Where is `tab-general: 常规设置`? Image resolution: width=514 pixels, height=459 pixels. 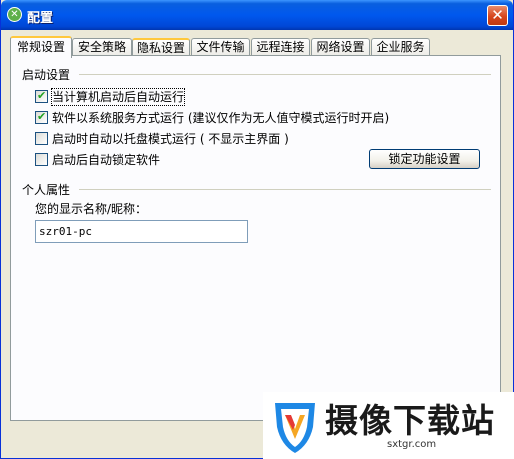 tab-general: 常规设置 is located at coordinates (41, 47).